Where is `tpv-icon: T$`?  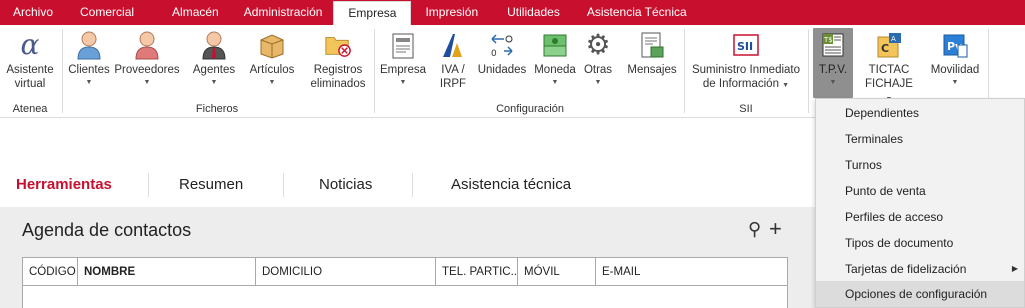 tpv-icon: T$ is located at coordinates (833, 45).